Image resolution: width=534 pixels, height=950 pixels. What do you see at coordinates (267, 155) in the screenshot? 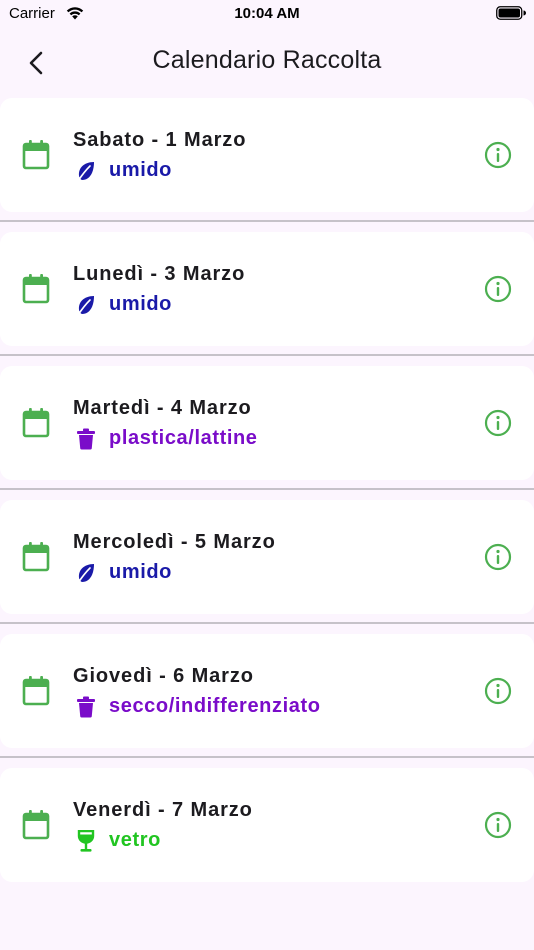
I see `collection-day-card: Sabato - 1 Marzo umido` at bounding box center [267, 155].